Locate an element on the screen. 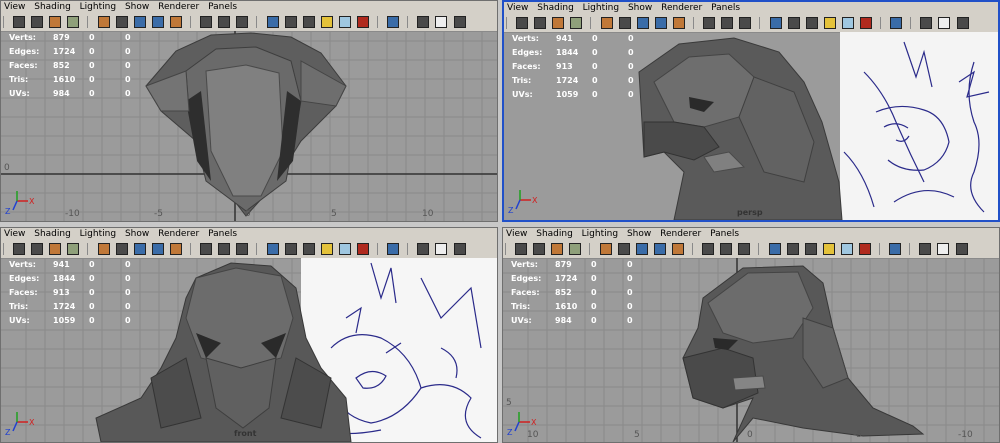  smooth-shade-icon is located at coordinates (224, 22).